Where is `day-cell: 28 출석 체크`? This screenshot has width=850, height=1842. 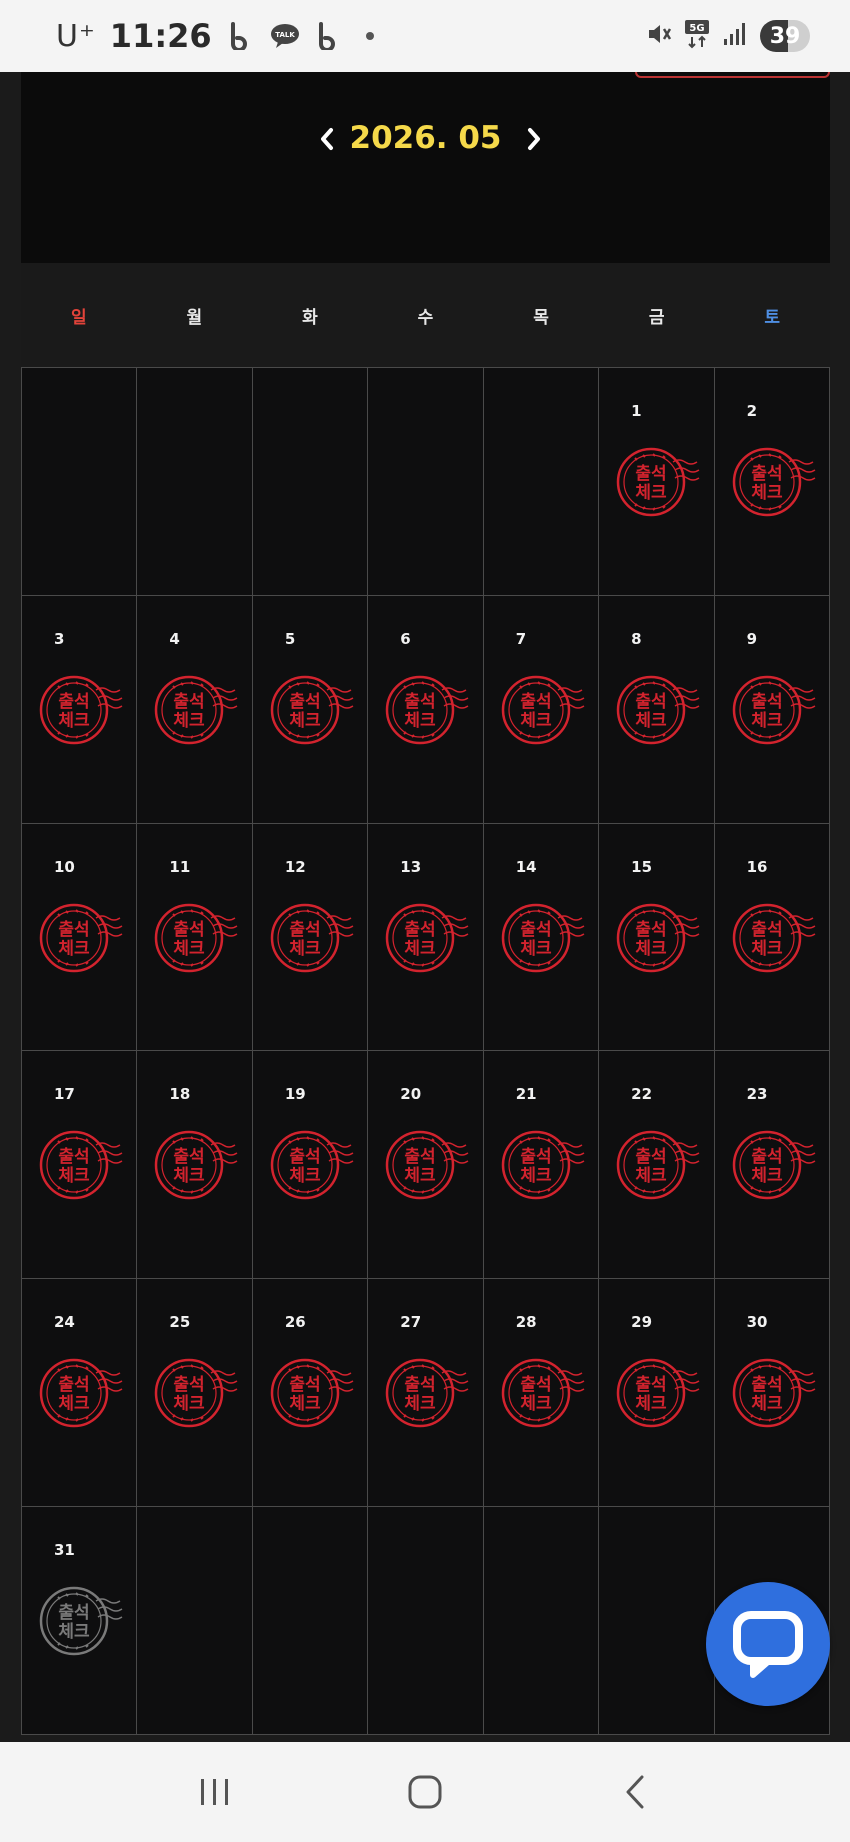 day-cell: 28 출석 체크 is located at coordinates (541, 1393).